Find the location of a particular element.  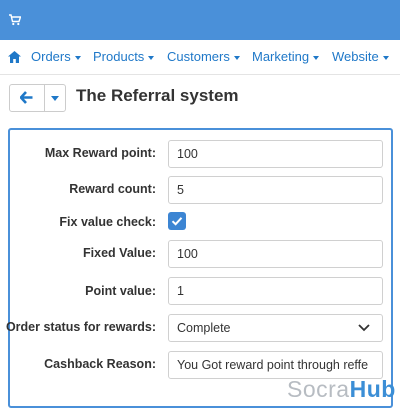

watermark-part-1: Socra is located at coordinates (318, 389).